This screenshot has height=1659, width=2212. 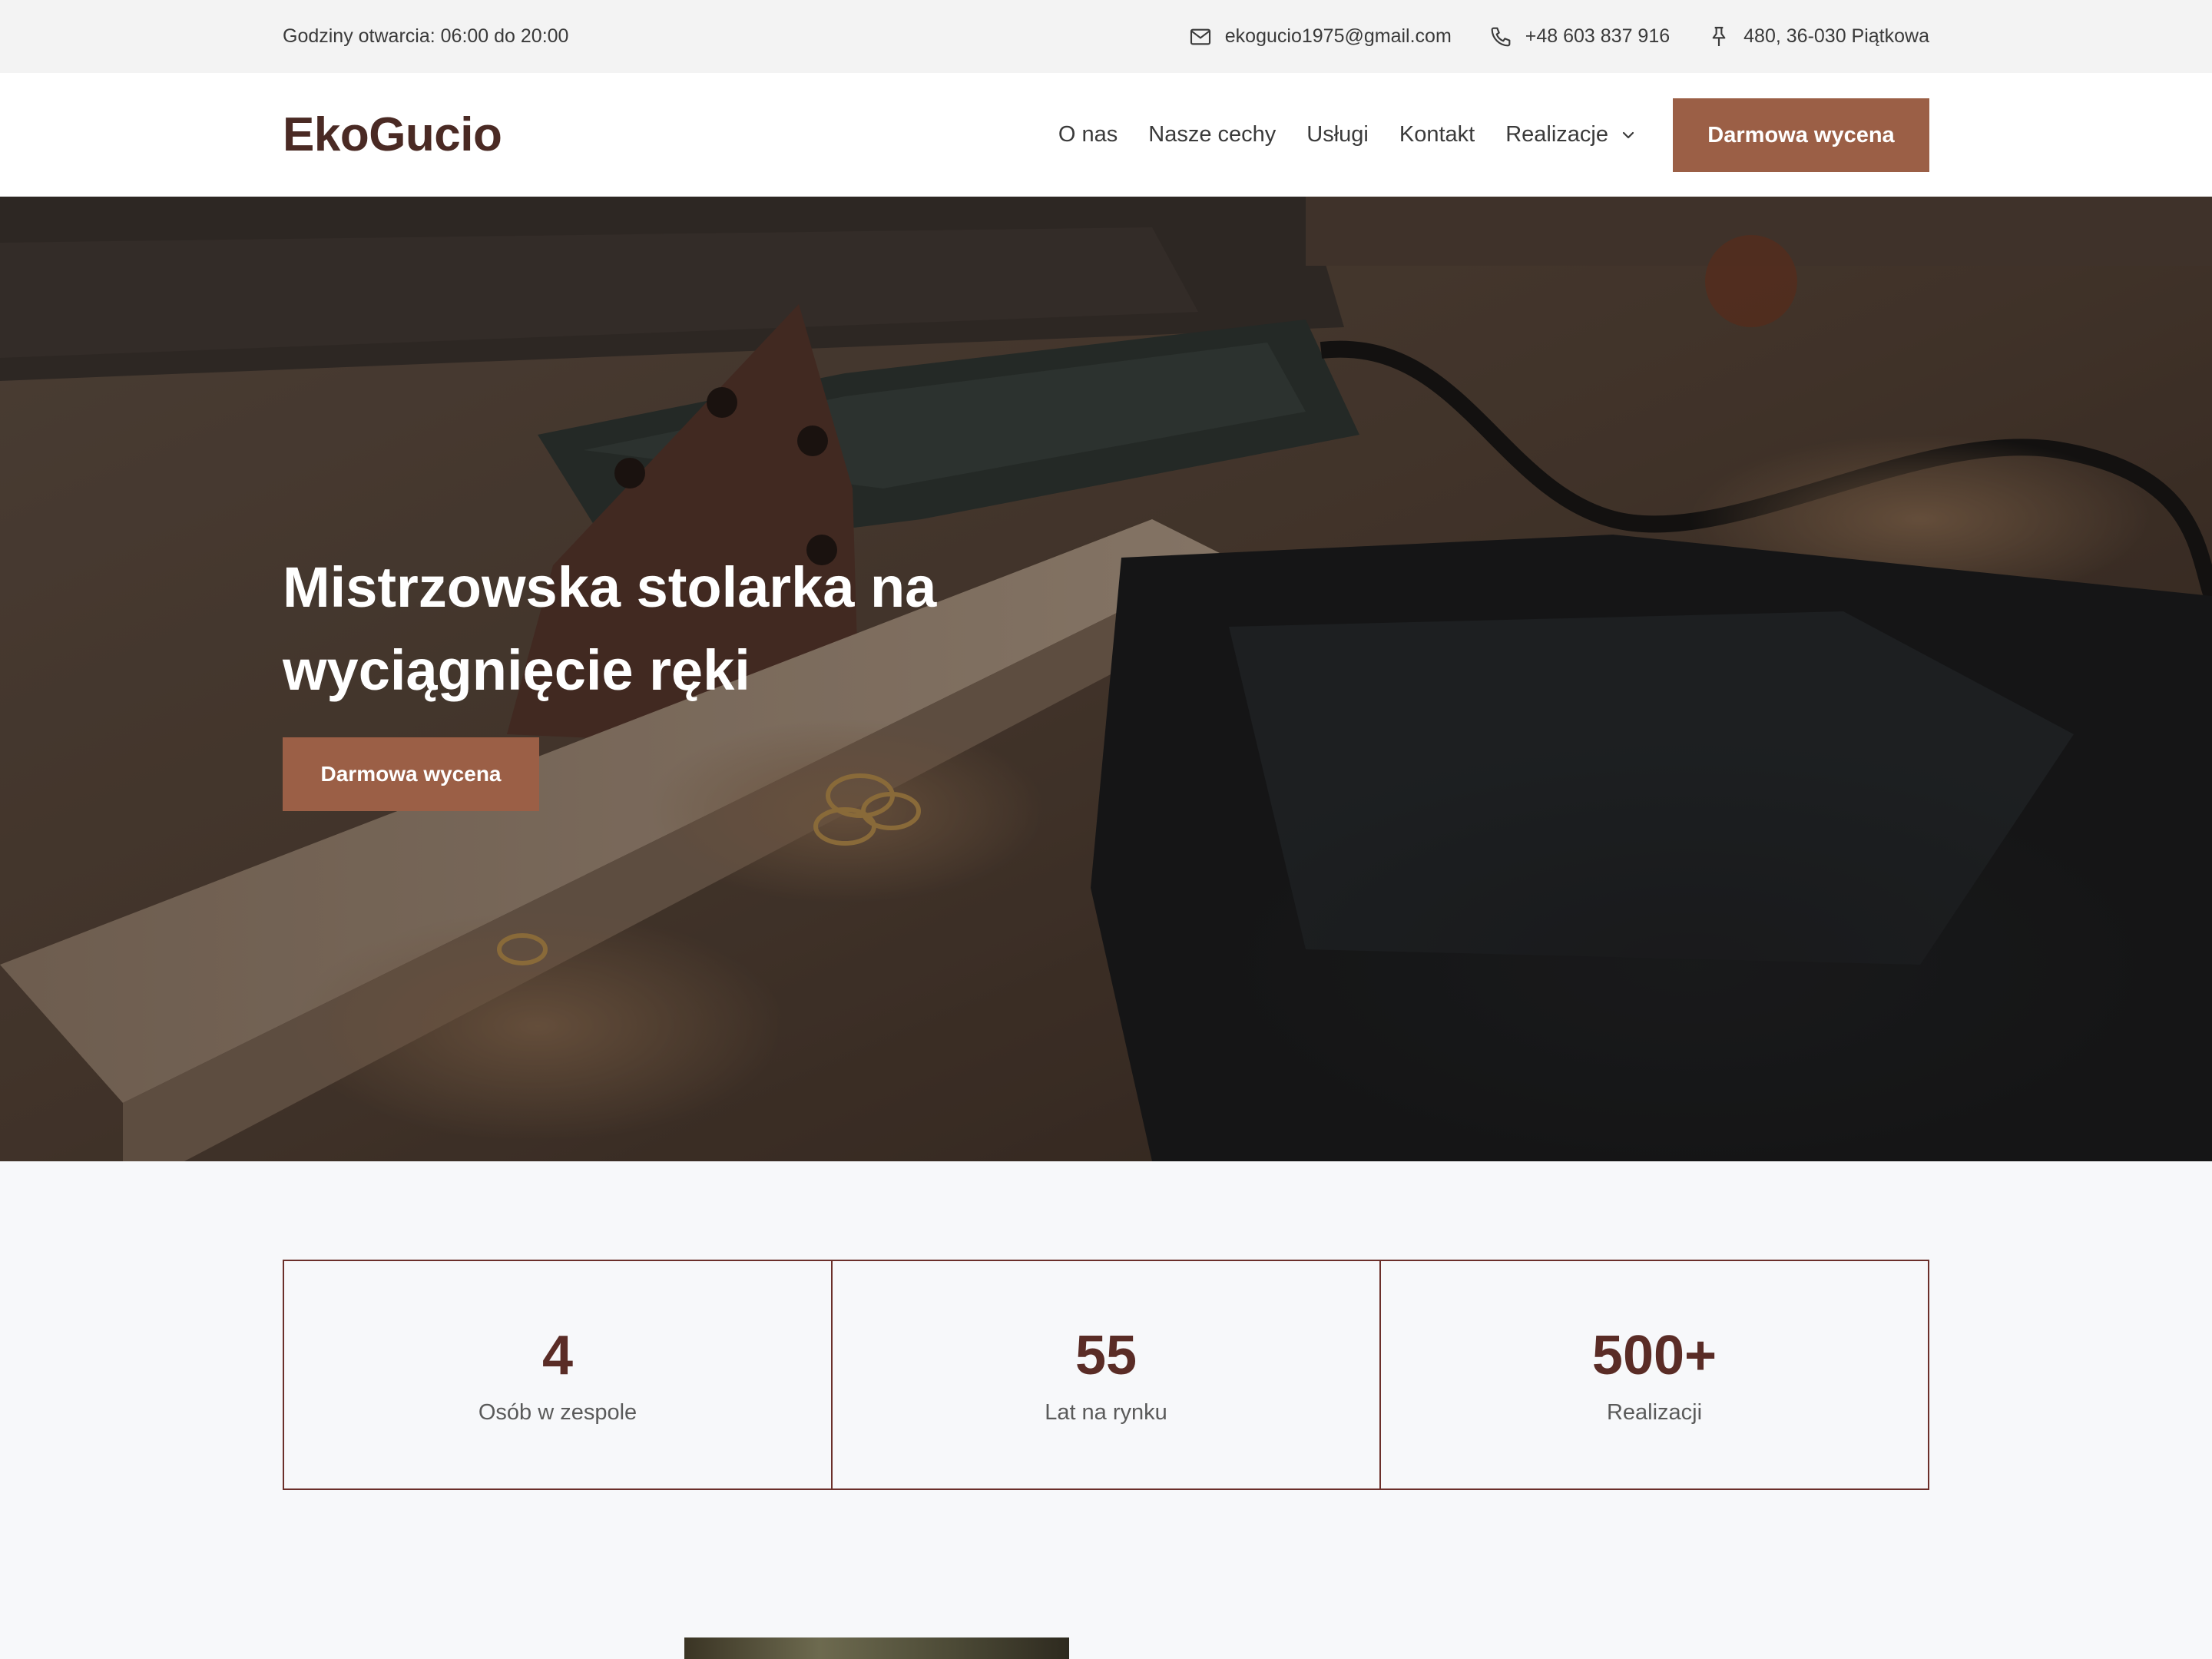 What do you see at coordinates (426, 36) in the screenshot?
I see `opening-hours: Godziny otwarcia: 06:00 do 20:00` at bounding box center [426, 36].